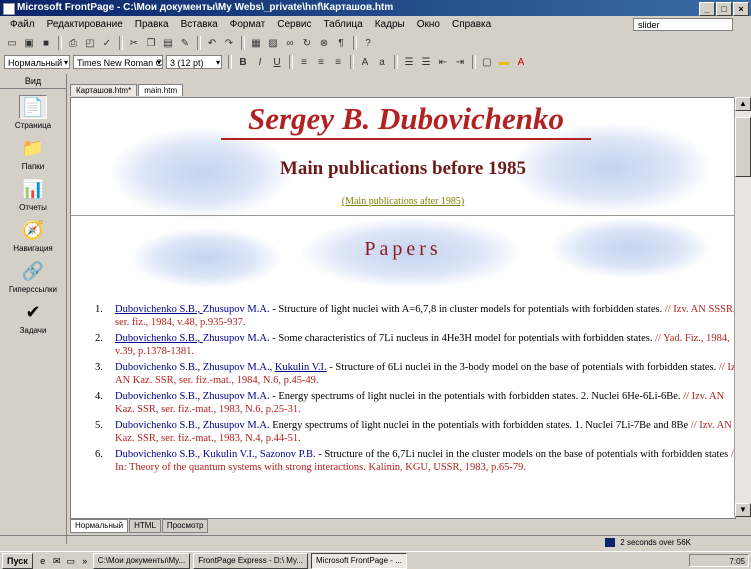 This screenshot has height=569, width=751. What do you see at coordinates (277, 62) in the screenshot?
I see `underline-icon: U` at bounding box center [277, 62].